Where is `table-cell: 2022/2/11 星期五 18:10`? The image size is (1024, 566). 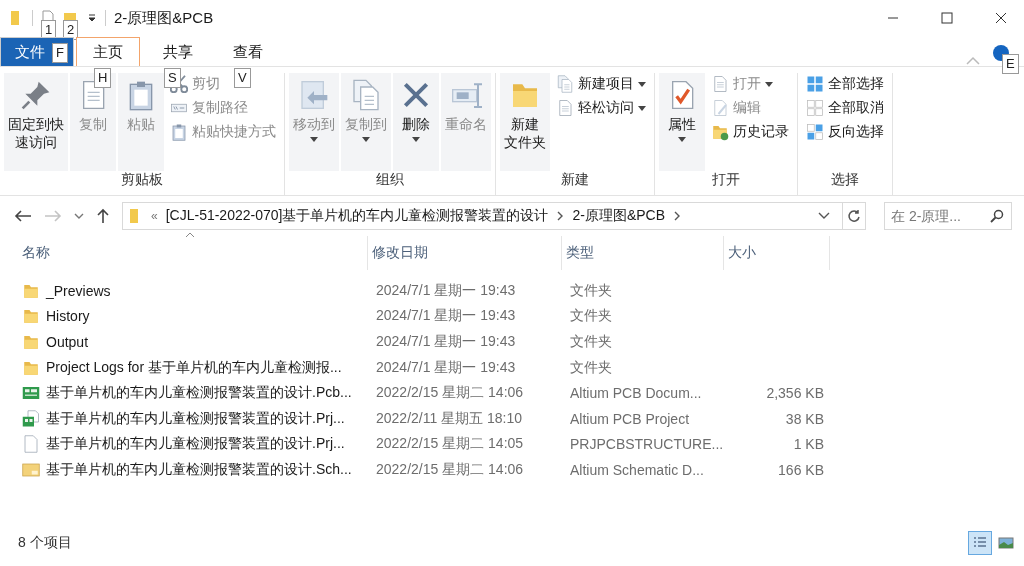
table-cell: 2022/2/11 星期五 18:10 is located at coordinates (449, 418).